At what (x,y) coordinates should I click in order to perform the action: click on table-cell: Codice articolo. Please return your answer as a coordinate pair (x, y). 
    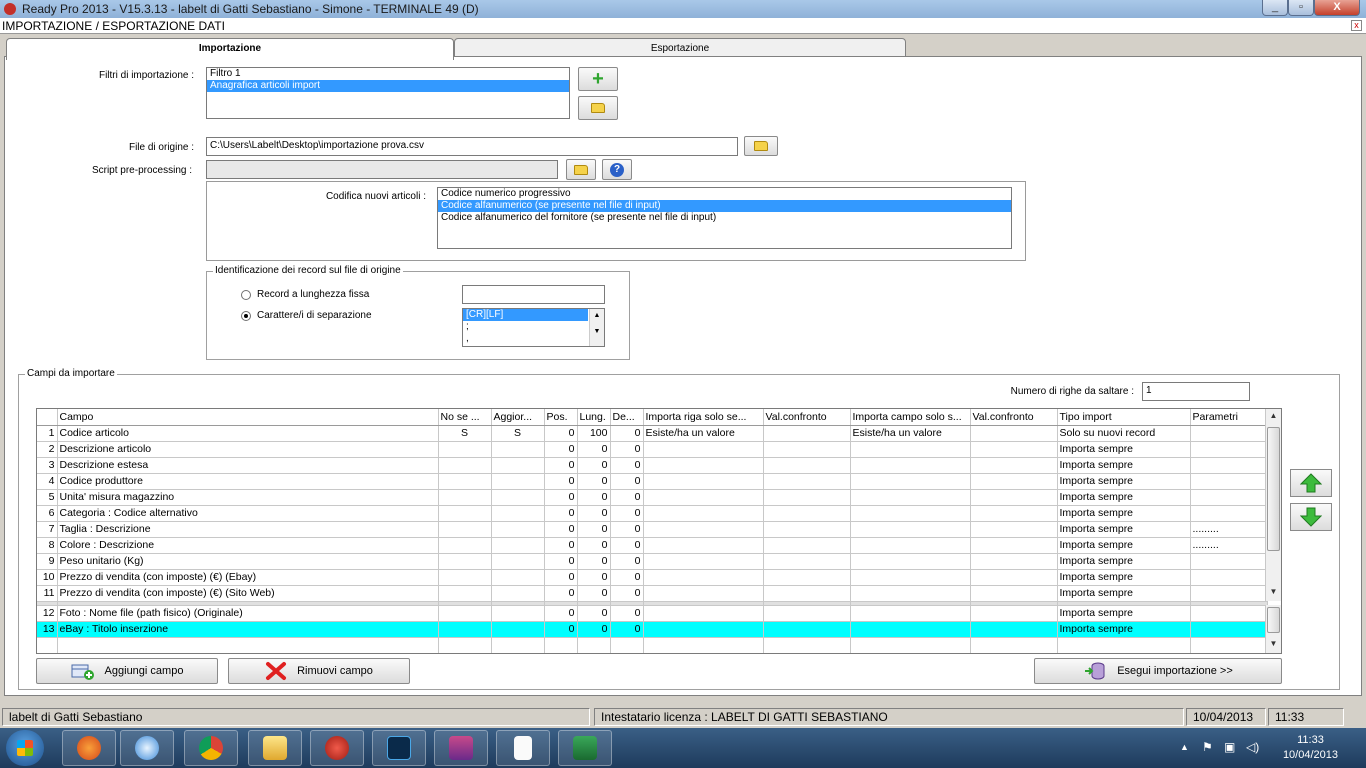
    Looking at the image, I should click on (248, 433).